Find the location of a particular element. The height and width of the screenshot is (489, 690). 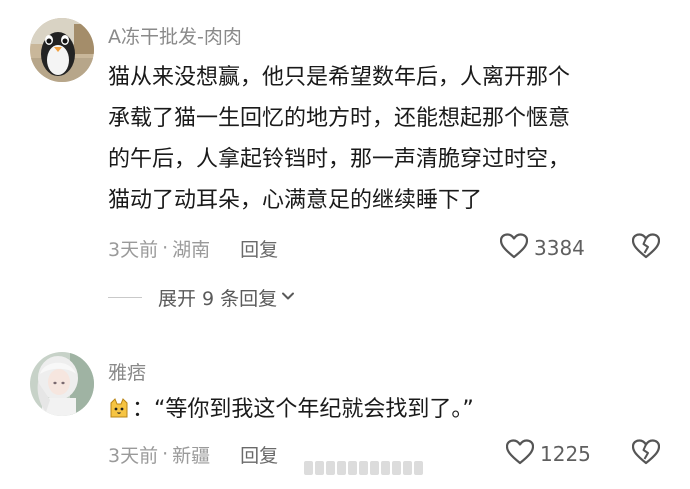

expand-divider is located at coordinates (125, 297).